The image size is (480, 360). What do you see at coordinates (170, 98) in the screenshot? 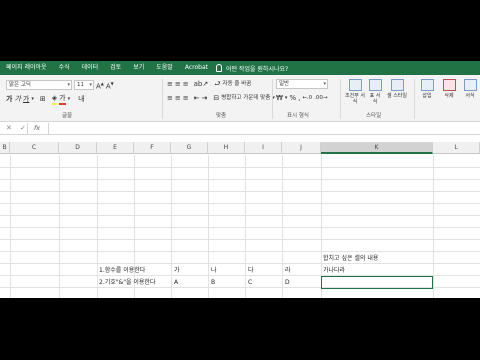
I see `align-left-icon: ≡` at bounding box center [170, 98].